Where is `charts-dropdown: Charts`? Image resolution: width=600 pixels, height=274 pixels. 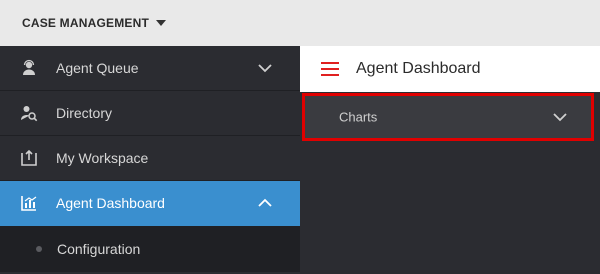 charts-dropdown: Charts is located at coordinates (448, 117).